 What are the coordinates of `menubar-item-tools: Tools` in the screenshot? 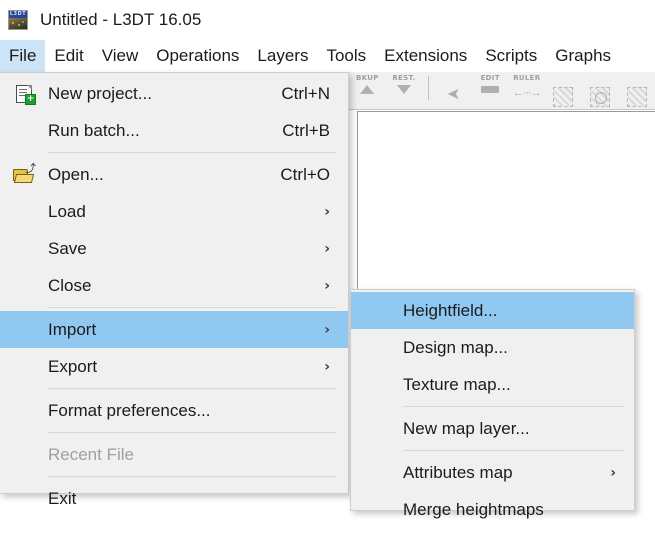 It's located at (346, 56).